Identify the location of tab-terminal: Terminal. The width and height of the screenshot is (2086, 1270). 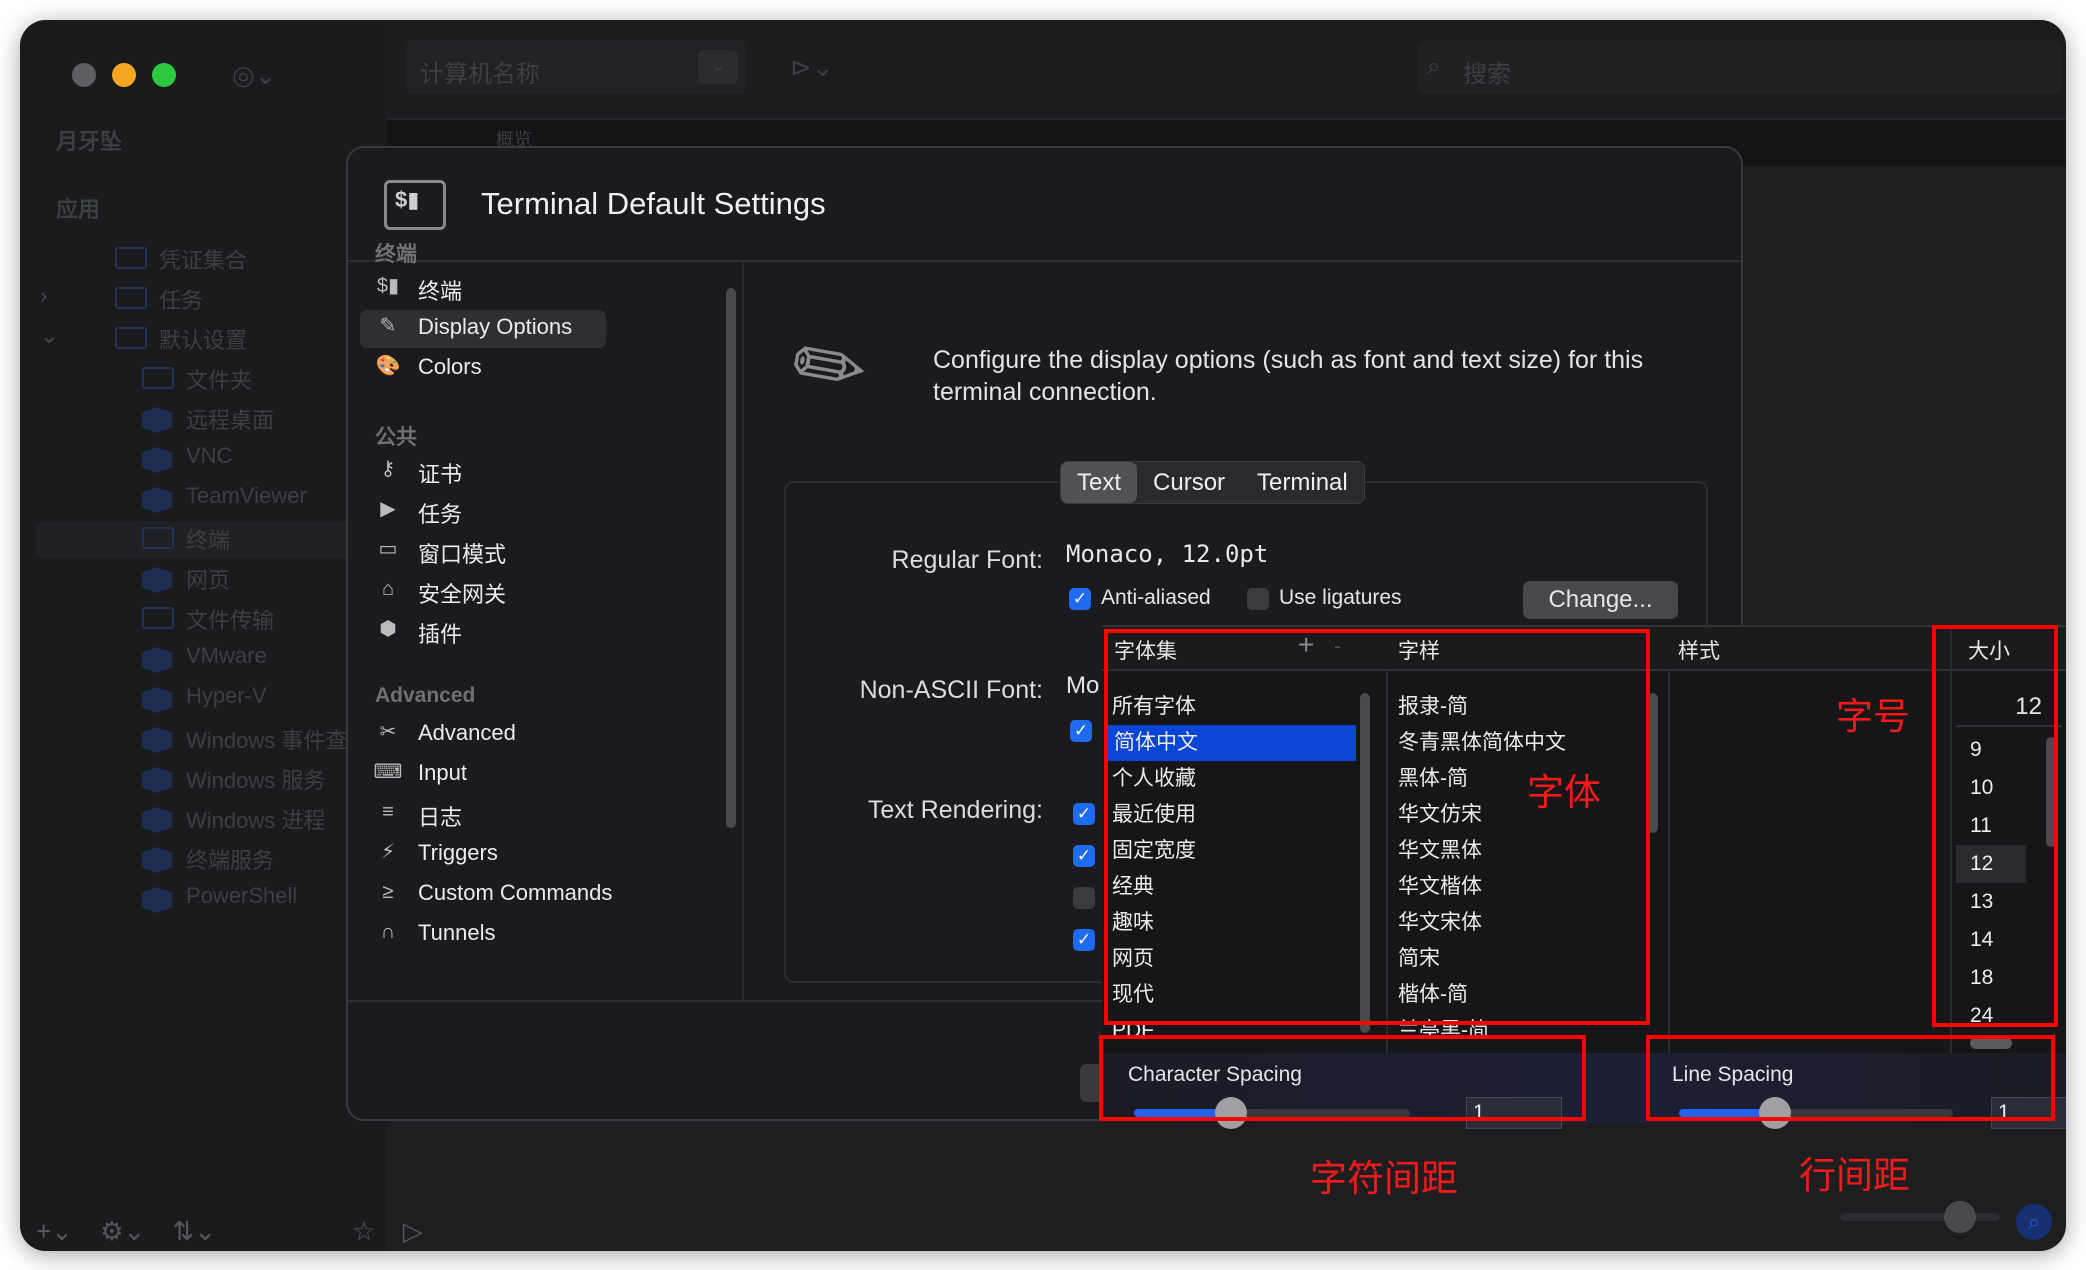
(1302, 482).